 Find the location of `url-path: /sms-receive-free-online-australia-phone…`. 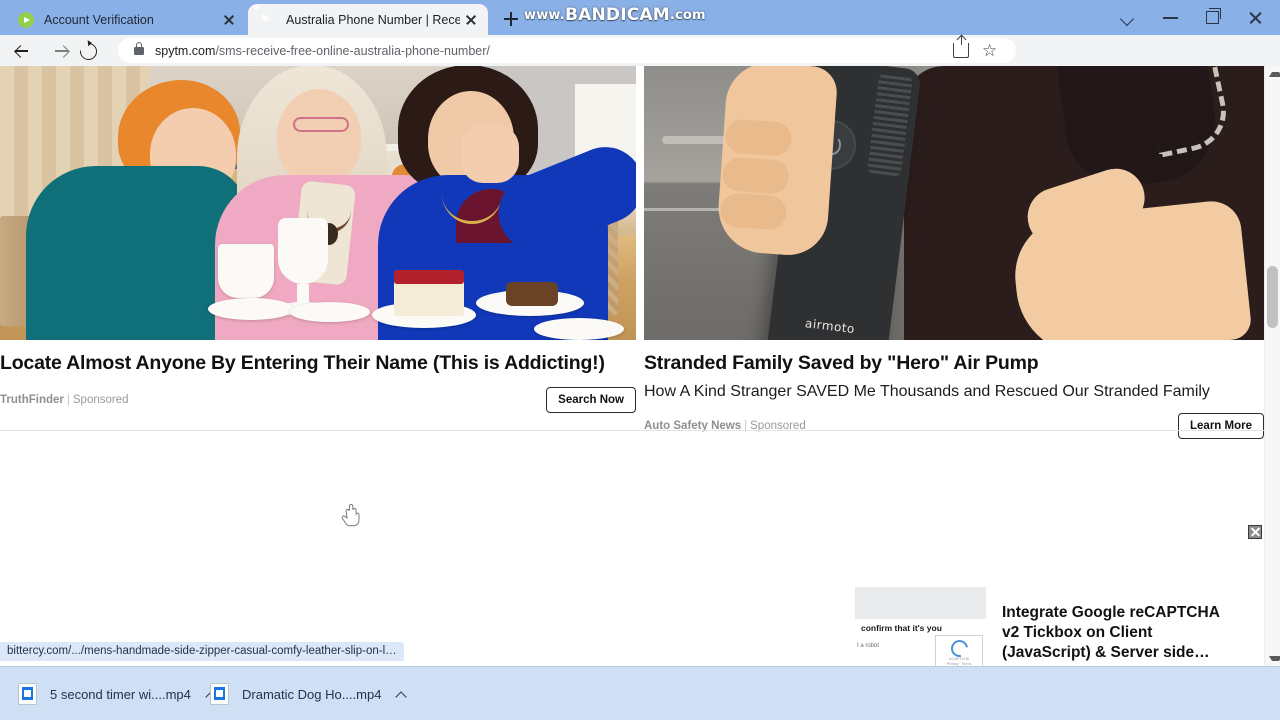

url-path: /sms-receive-free-online-australia-phone… is located at coordinates (352, 50).